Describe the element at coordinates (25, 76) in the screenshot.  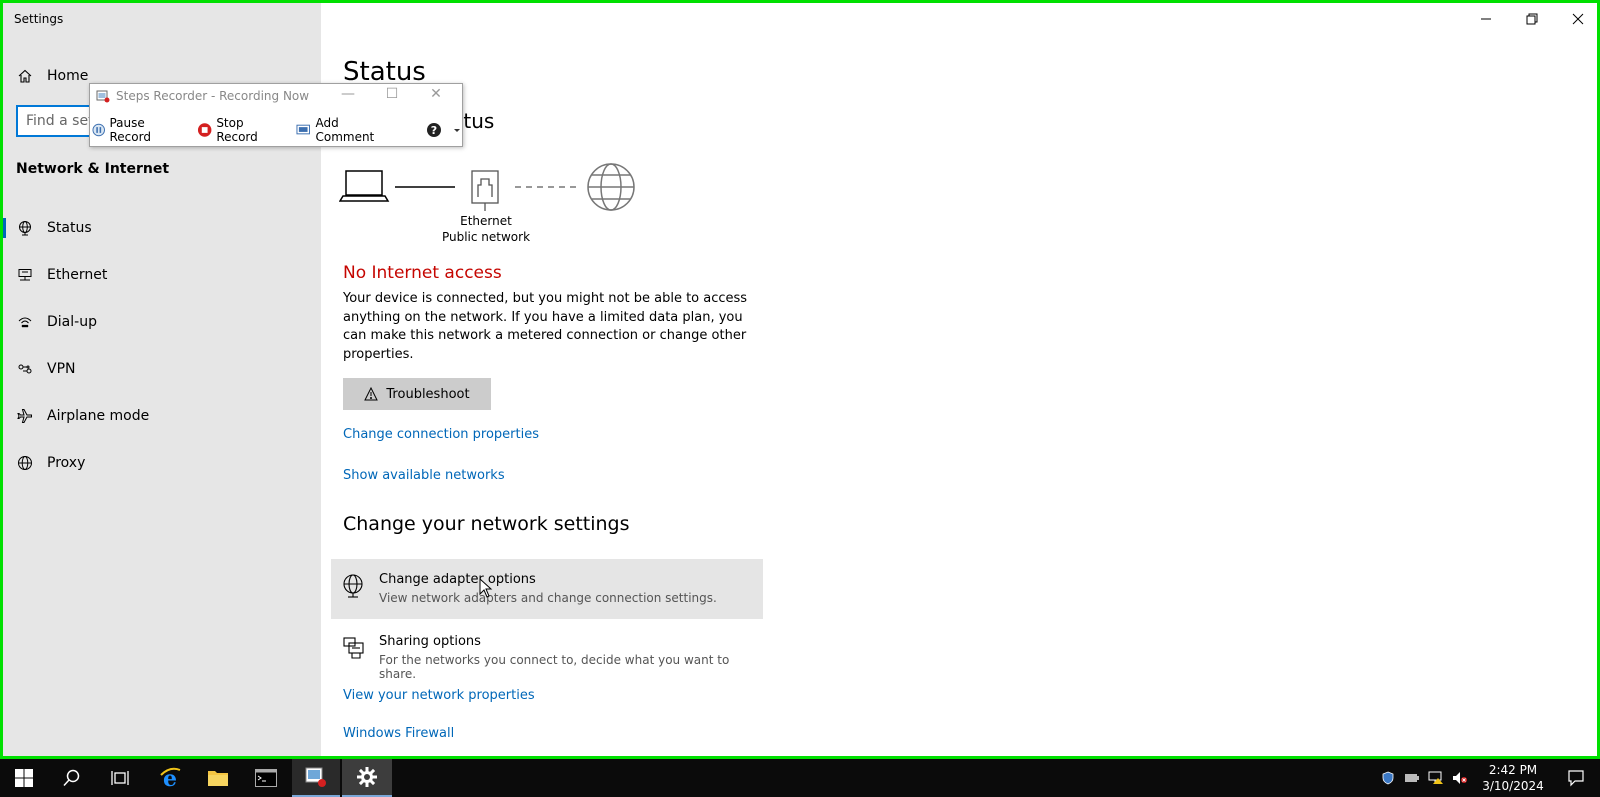
I see `home-icon` at that location.